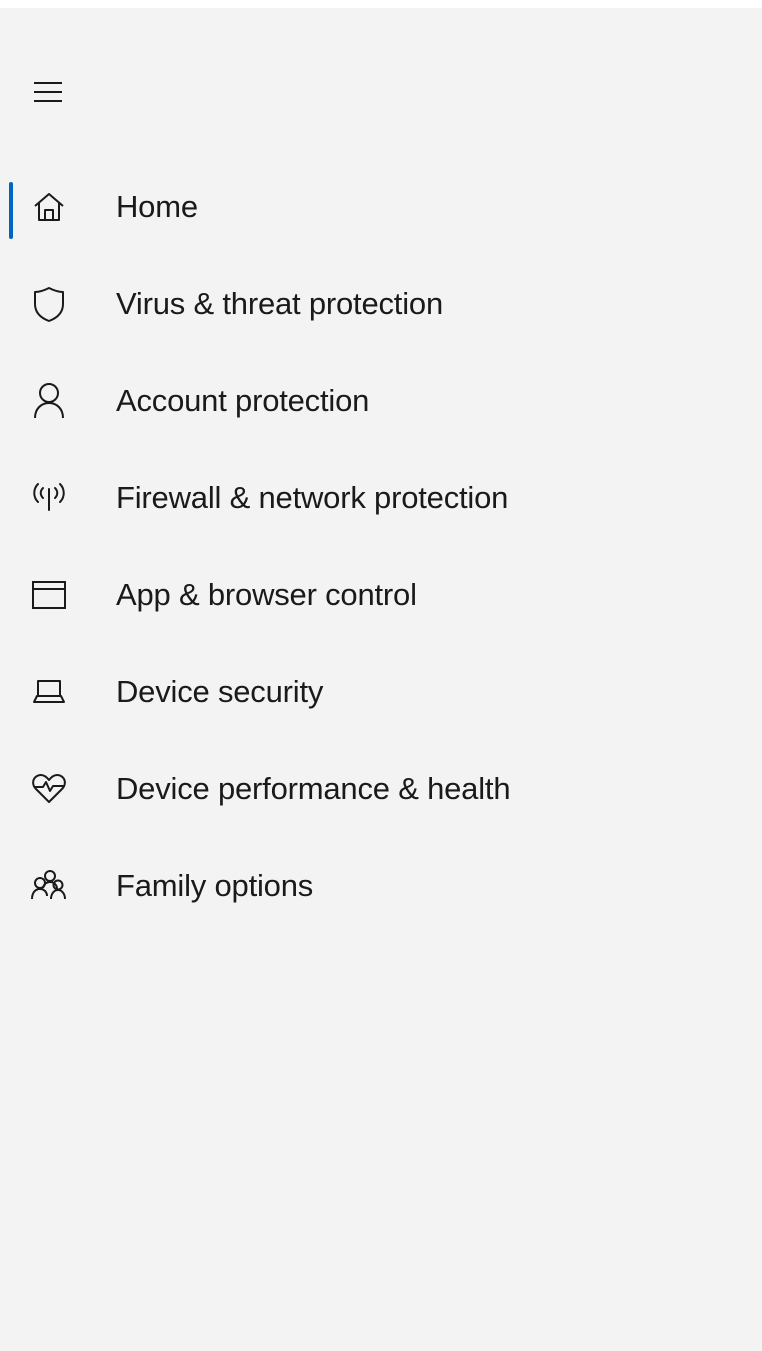 Image resolution: width=762 pixels, height=1351 pixels. I want to click on menu-button, so click(48, 92).